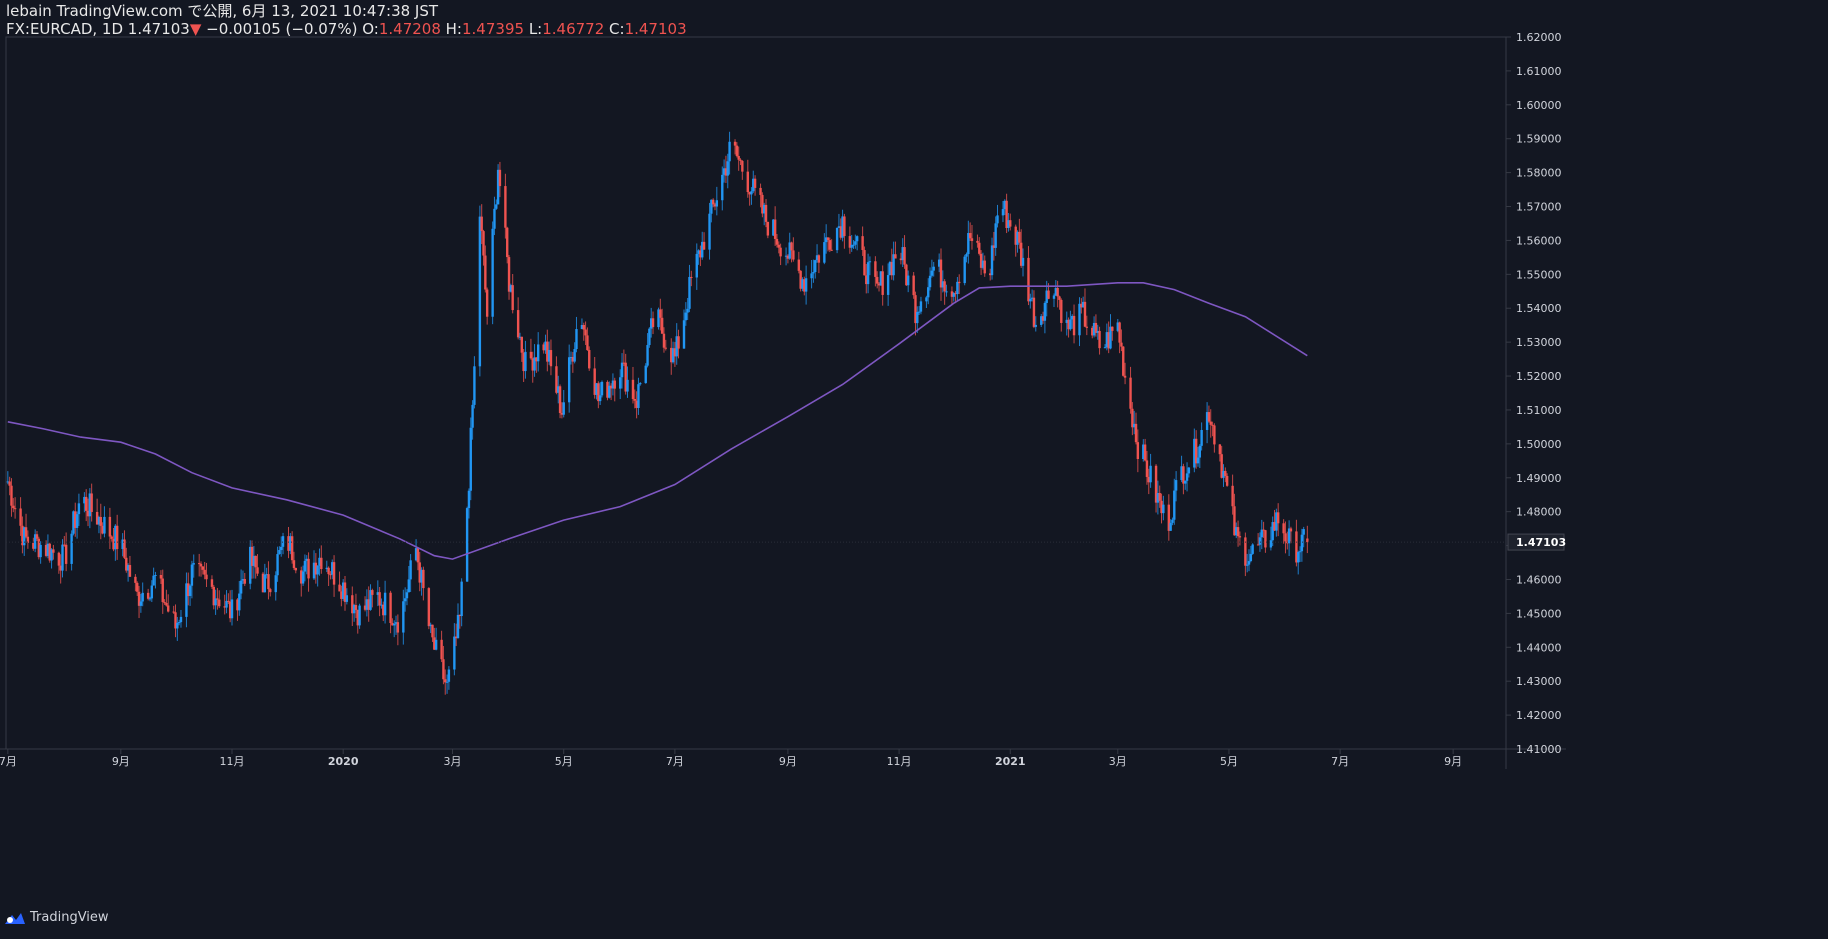  I want to click on footer-brand: TradingView, so click(56, 917).